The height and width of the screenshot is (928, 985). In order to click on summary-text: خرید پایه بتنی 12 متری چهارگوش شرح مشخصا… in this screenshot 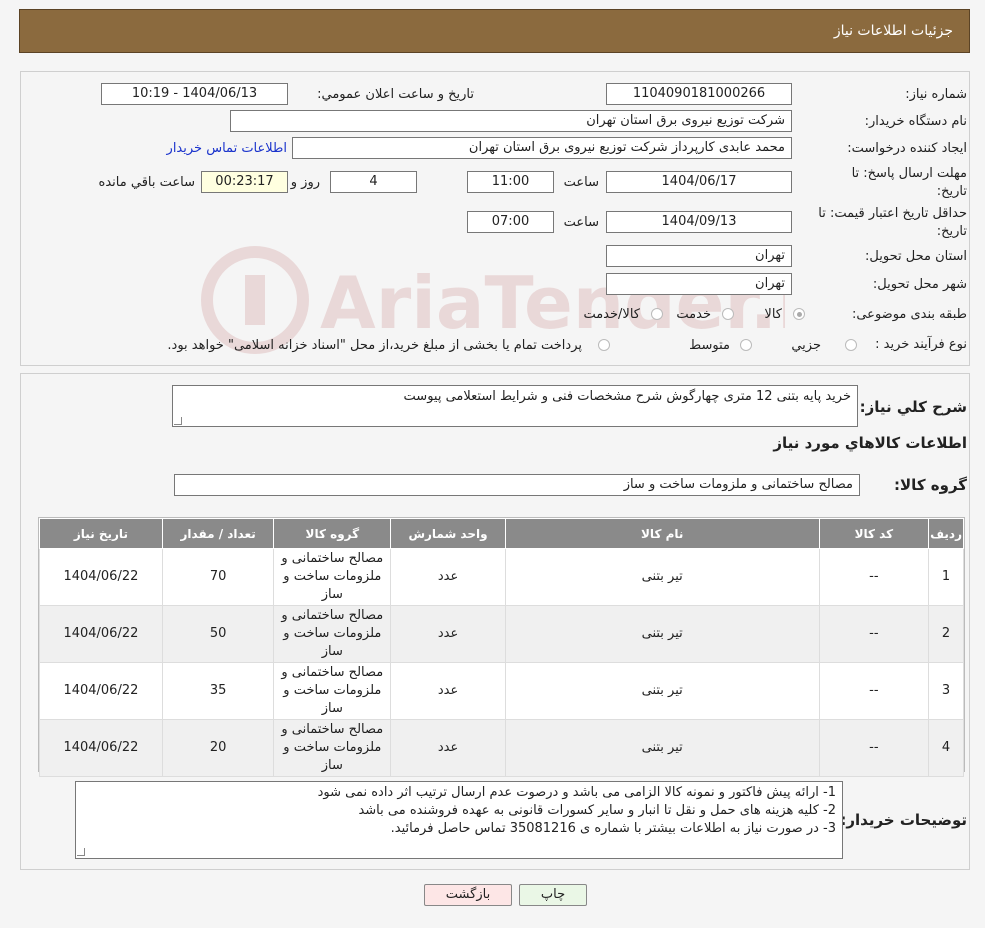, I will do `click(627, 396)`.